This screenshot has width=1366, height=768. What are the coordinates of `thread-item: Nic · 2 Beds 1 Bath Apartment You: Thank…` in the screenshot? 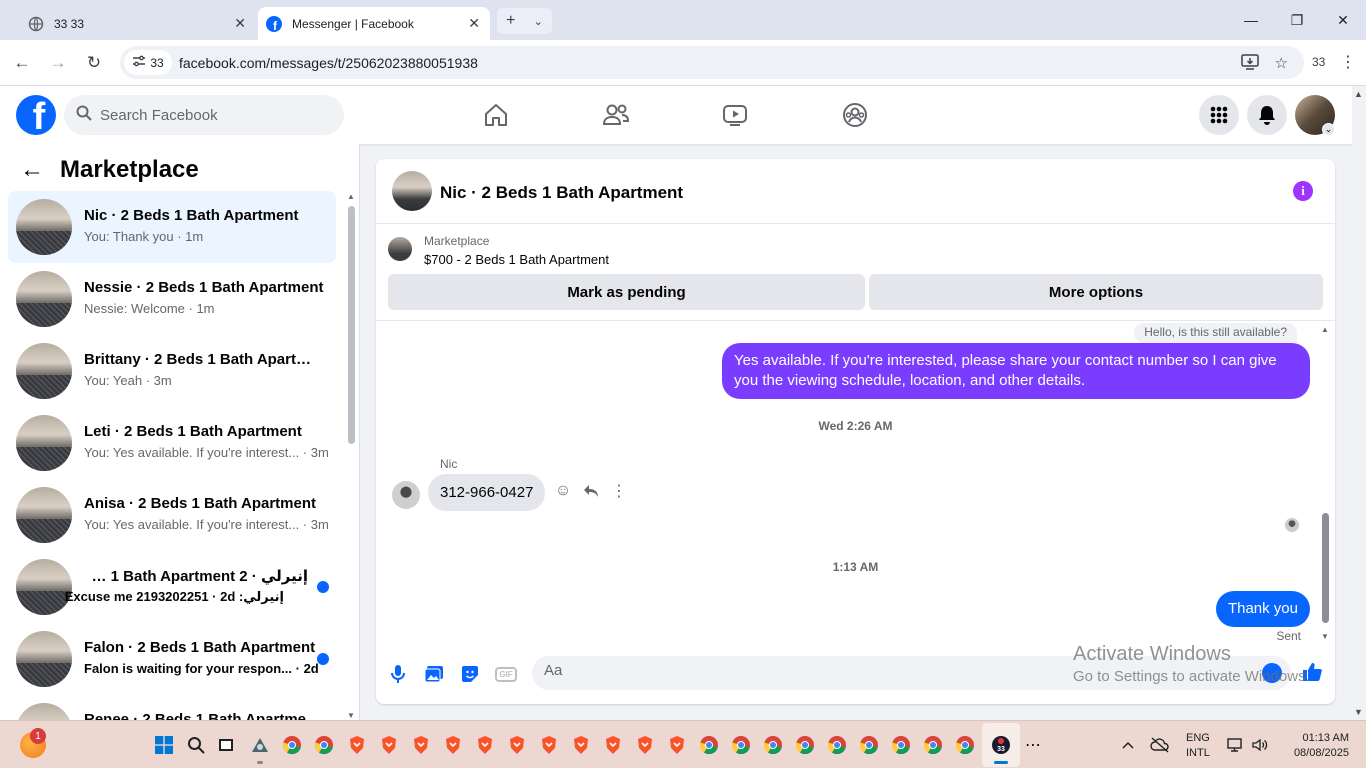 It's located at (172, 227).